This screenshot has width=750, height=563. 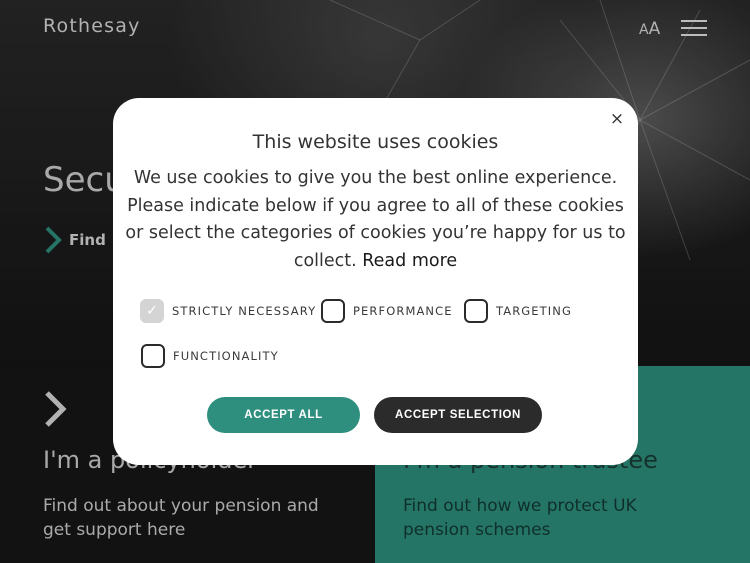 What do you see at coordinates (403, 311) in the screenshot?
I see `option-label: PERFORMANCE` at bounding box center [403, 311].